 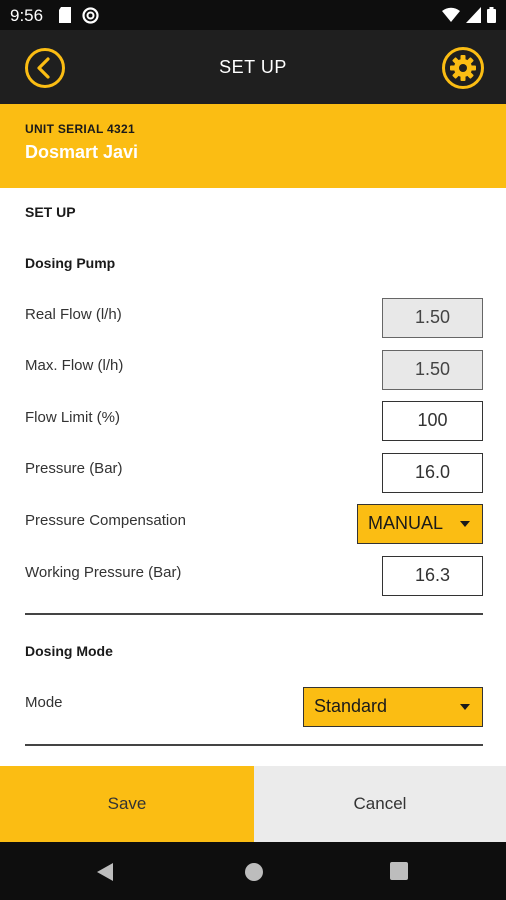 What do you see at coordinates (432, 576) in the screenshot?
I see `working-pressure-input: 16.3` at bounding box center [432, 576].